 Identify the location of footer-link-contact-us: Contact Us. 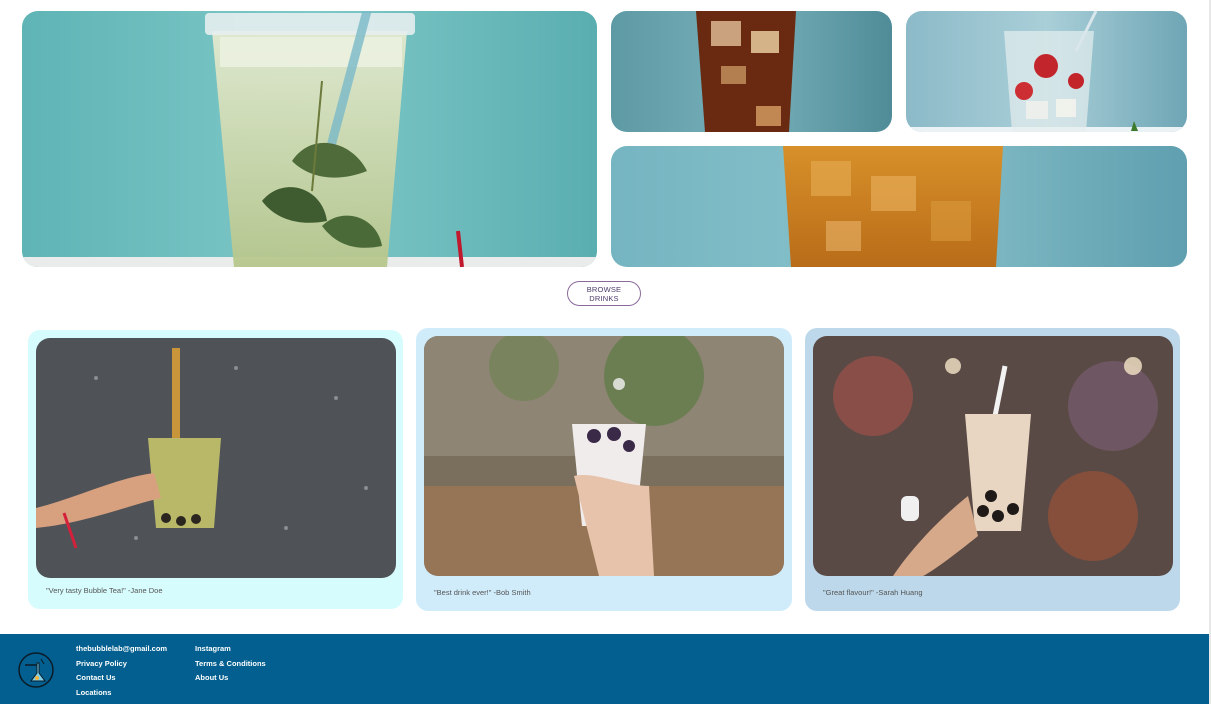
(121, 678).